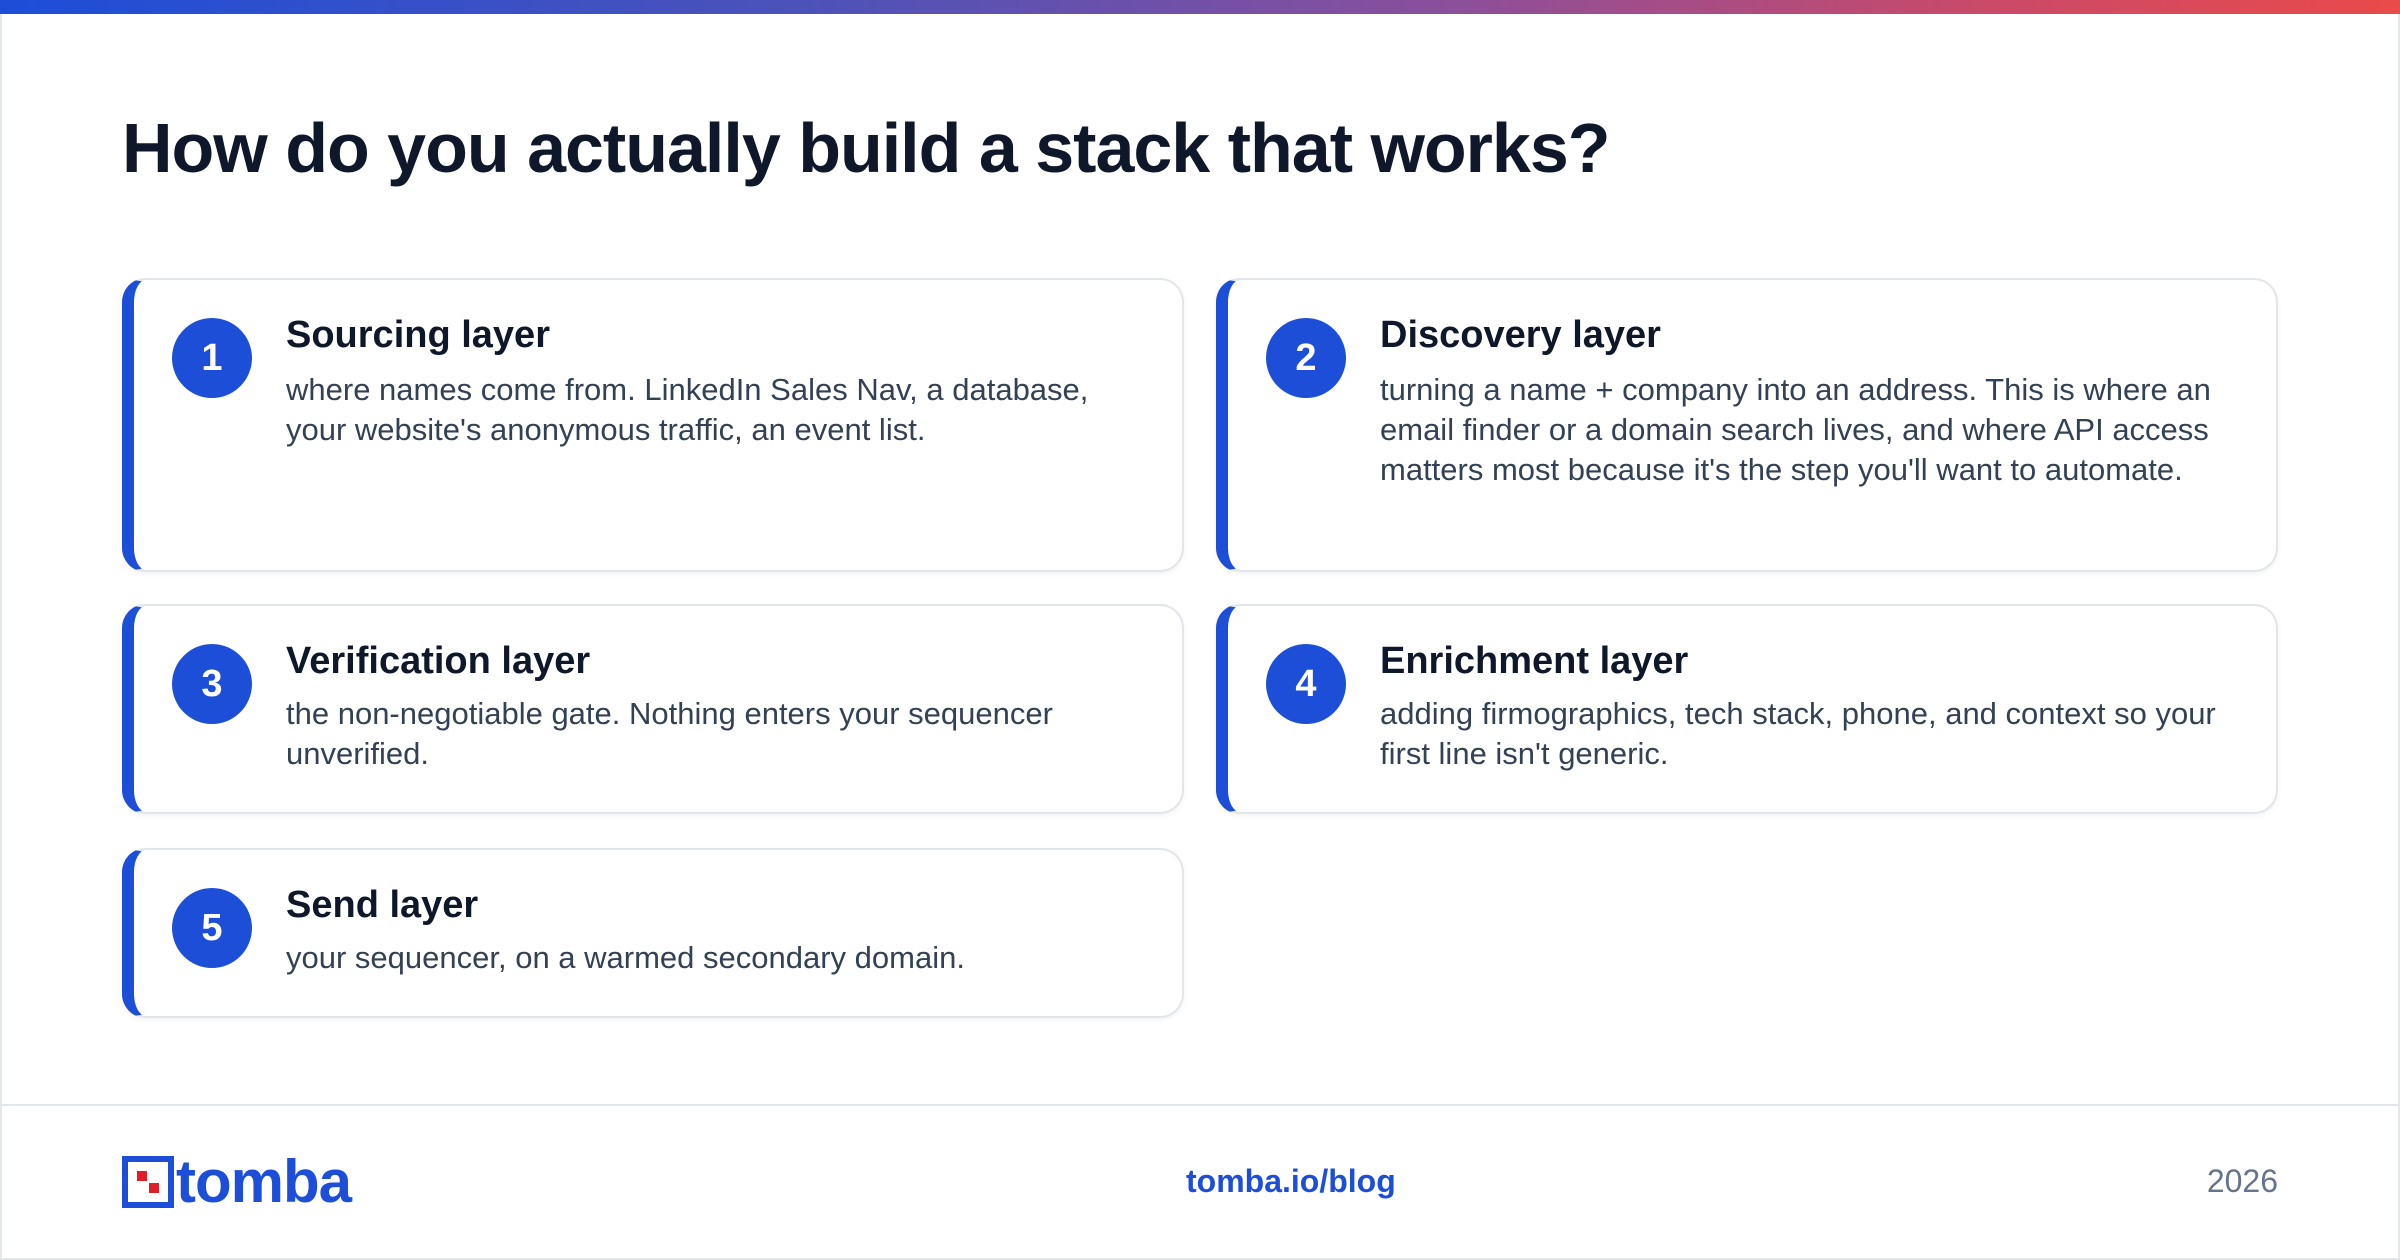 Image resolution: width=2400 pixels, height=1260 pixels. What do you see at coordinates (438, 661) in the screenshot?
I see `layer-title: Verification layer` at bounding box center [438, 661].